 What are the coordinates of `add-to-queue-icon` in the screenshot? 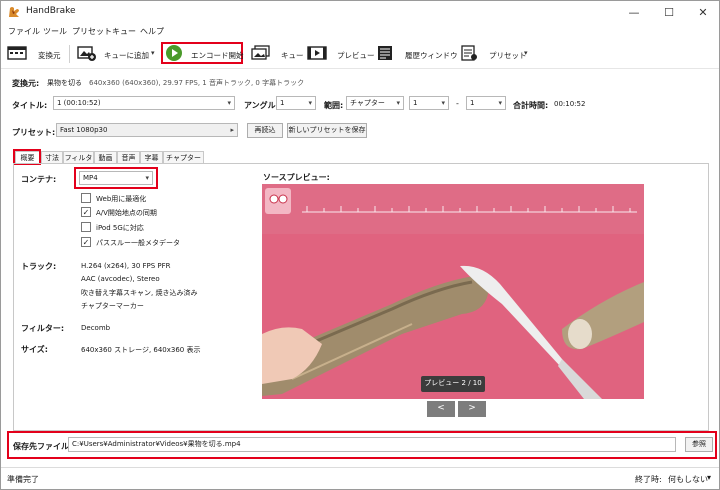 It's located at (86, 53).